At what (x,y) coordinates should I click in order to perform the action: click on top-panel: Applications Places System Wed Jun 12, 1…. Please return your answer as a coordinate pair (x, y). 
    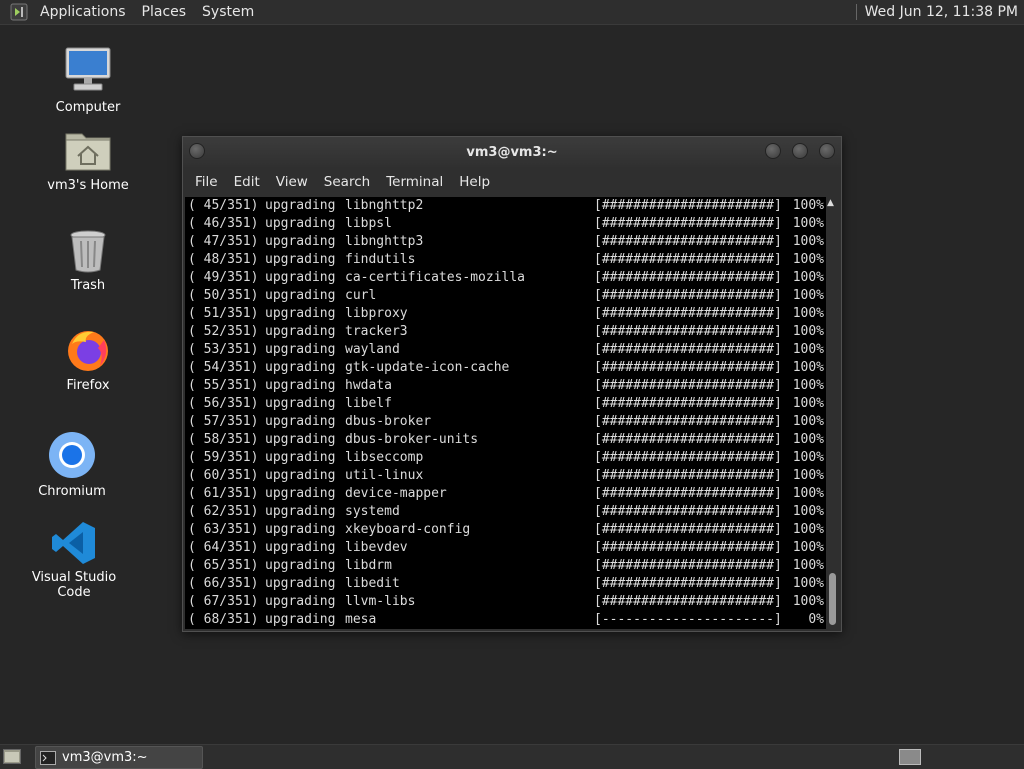
    Looking at the image, I should click on (512, 12).